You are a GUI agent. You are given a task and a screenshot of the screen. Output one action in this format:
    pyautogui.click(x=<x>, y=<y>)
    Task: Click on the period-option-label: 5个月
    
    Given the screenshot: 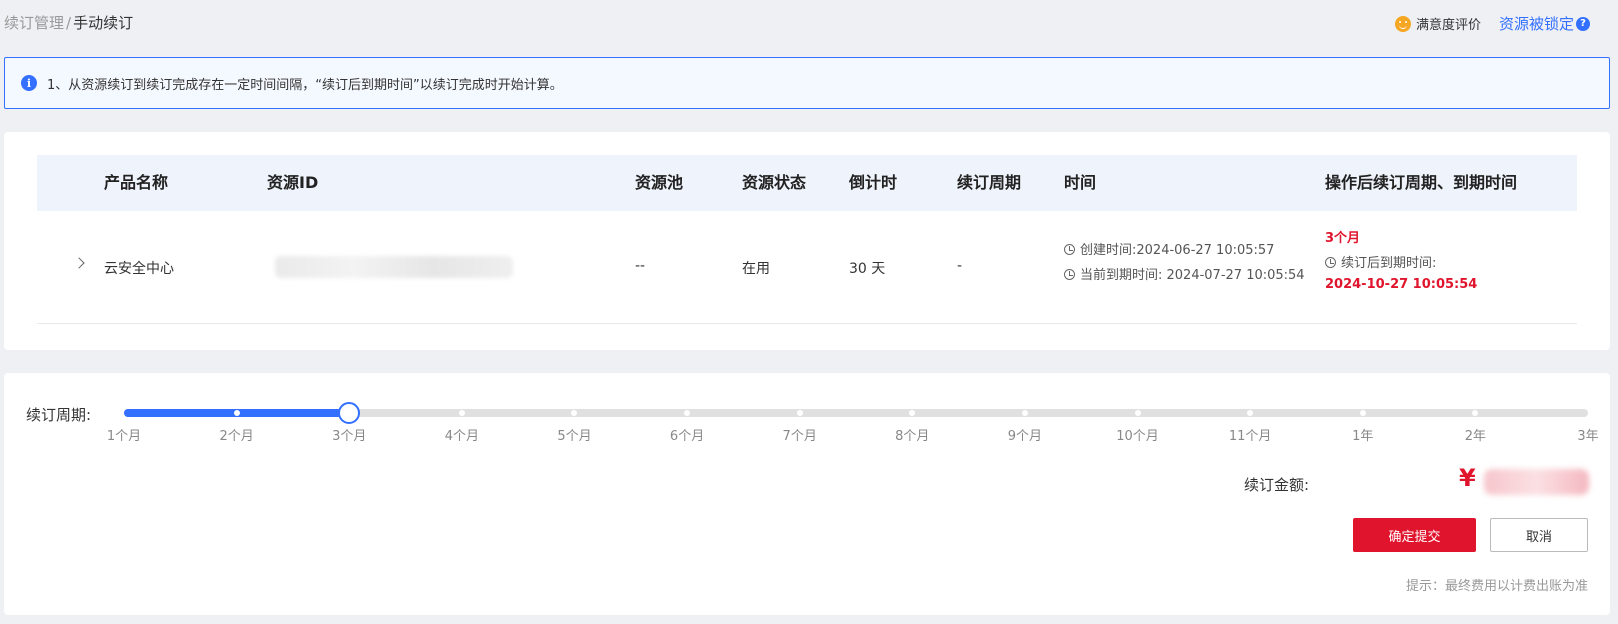 What is the action you would take?
    pyautogui.click(x=574, y=434)
    